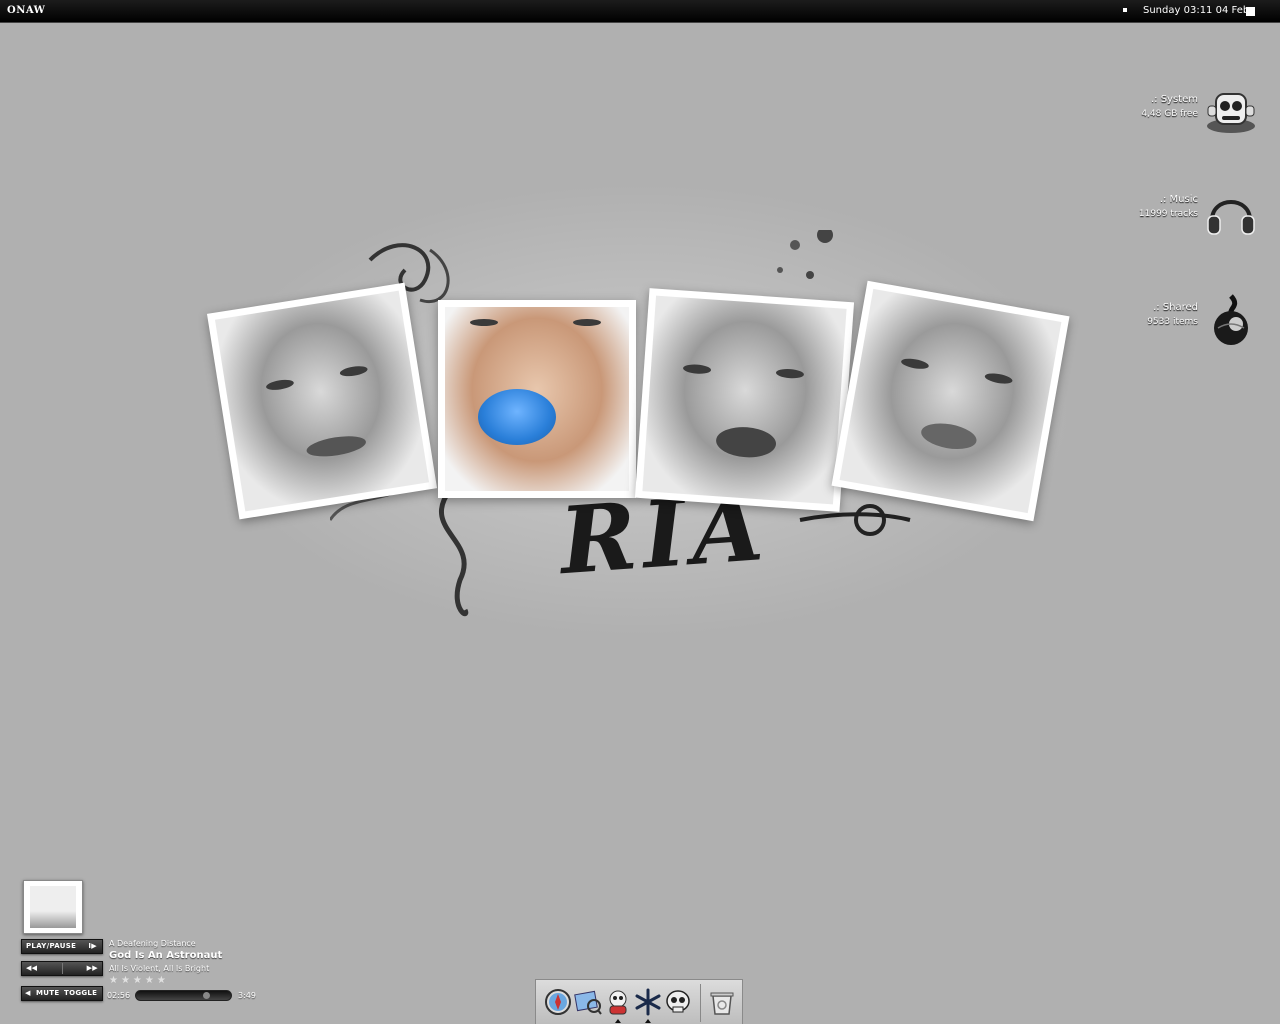  Describe the element at coordinates (1125, 10) in the screenshot. I see `menubar-status-icon` at that location.